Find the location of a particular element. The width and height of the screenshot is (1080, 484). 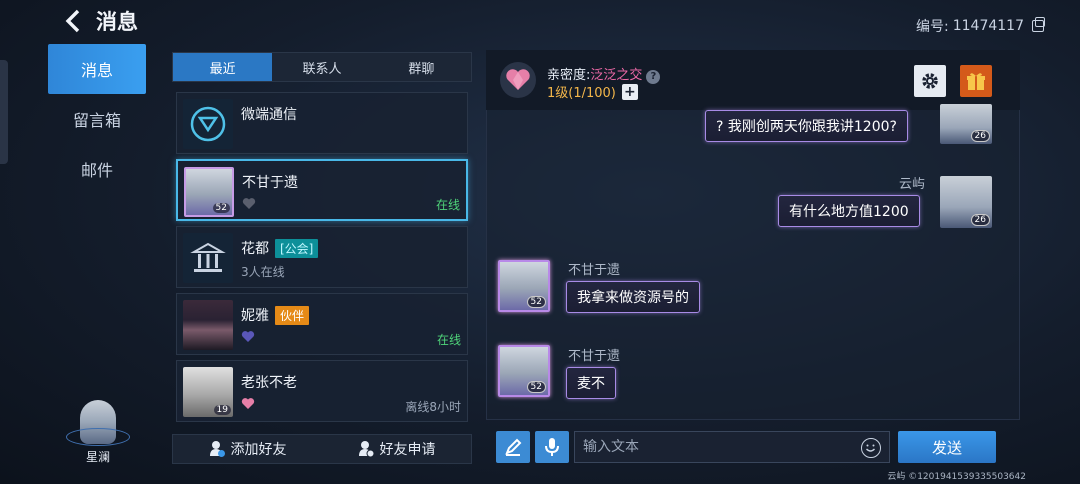

status-badge: 离线8小时 is located at coordinates (433, 407).